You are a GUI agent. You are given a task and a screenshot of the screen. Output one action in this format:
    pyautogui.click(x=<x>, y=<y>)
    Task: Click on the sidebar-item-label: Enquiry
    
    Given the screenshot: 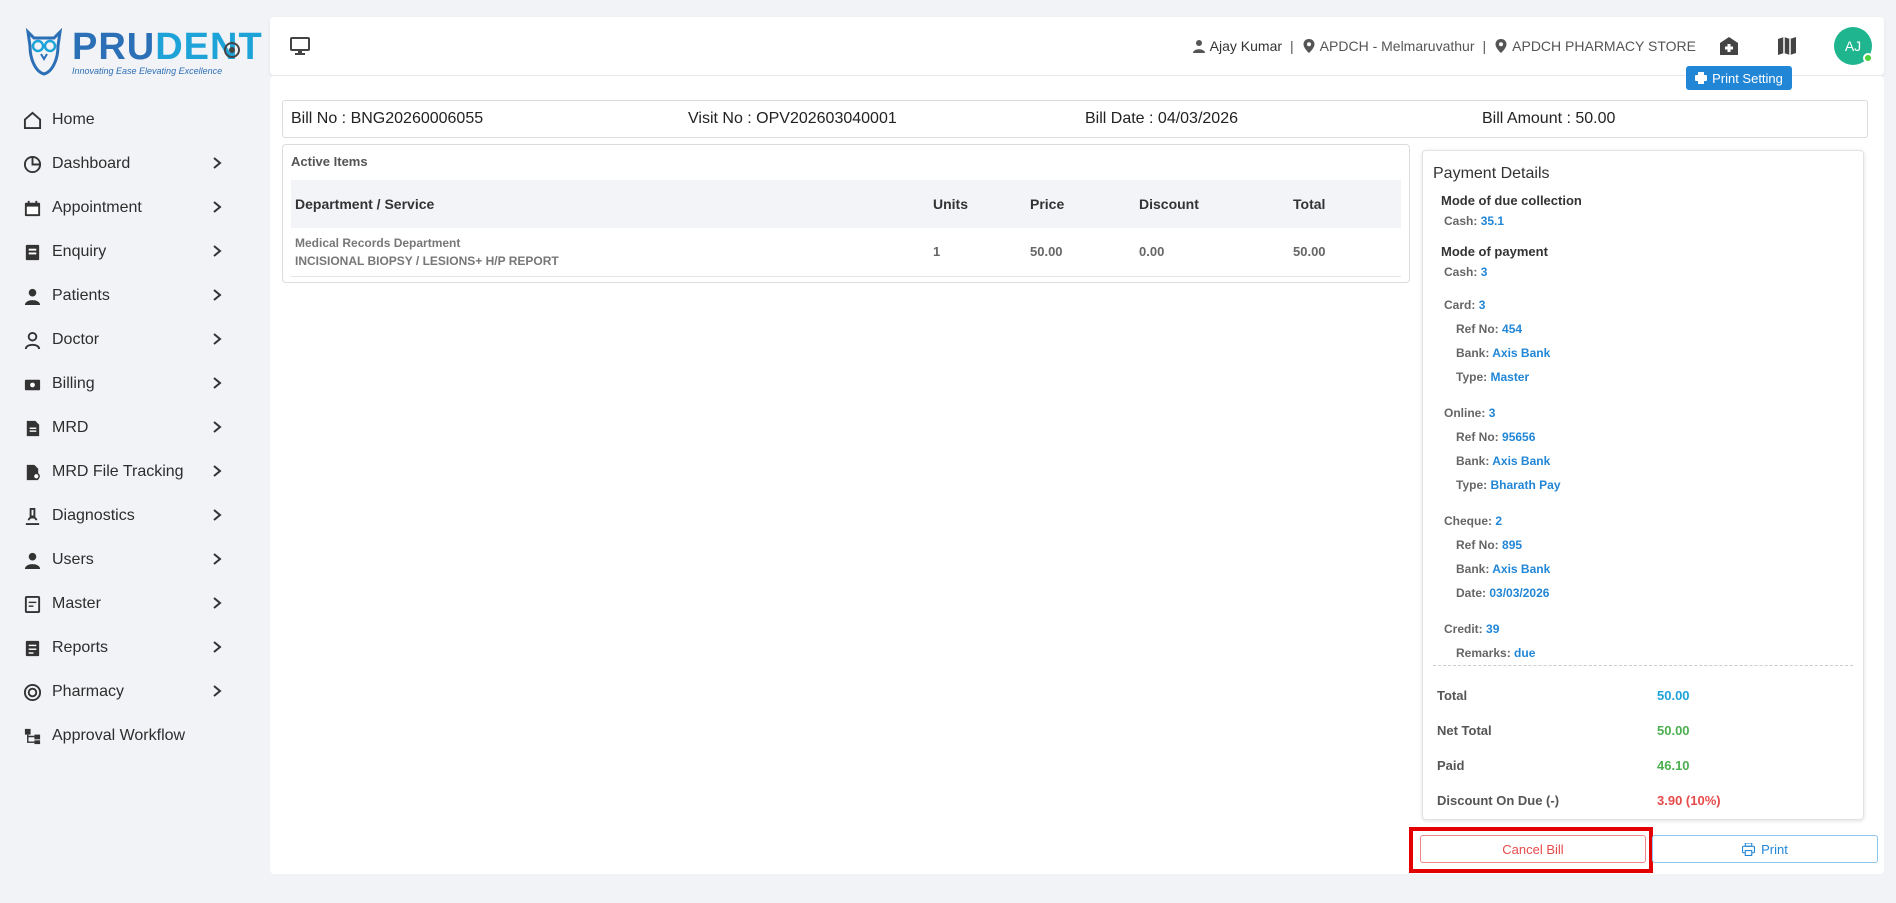 What is the action you would take?
    pyautogui.click(x=79, y=251)
    